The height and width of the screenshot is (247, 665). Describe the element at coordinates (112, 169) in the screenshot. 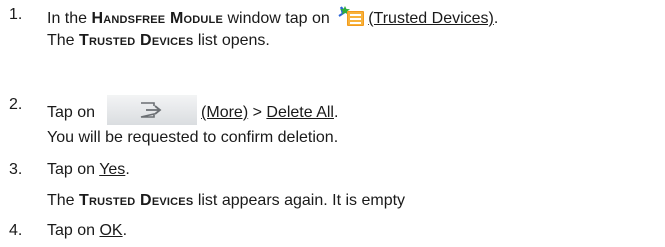

I see `yes-link: Yes` at that location.